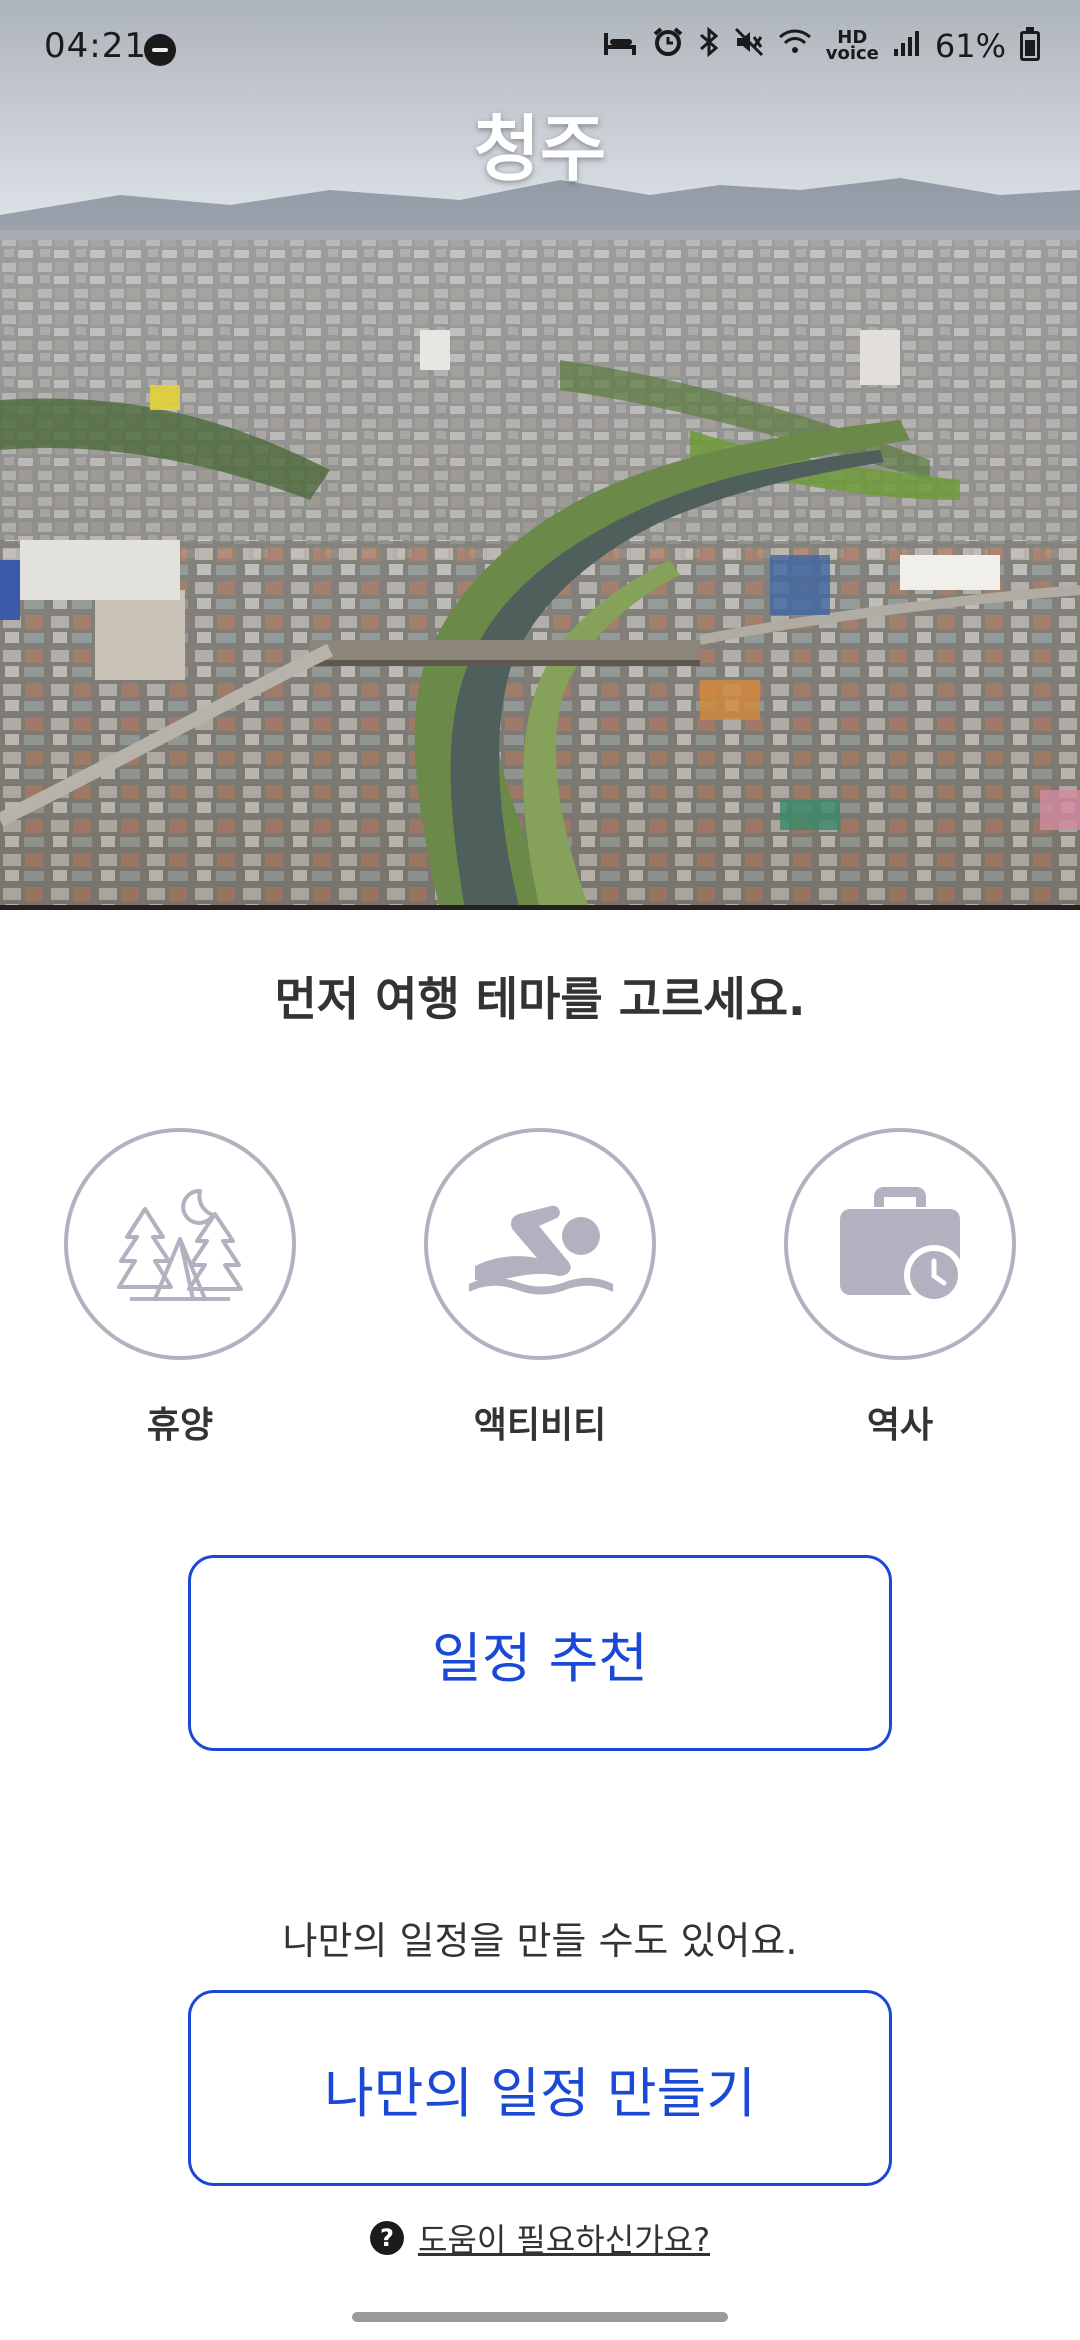 The width and height of the screenshot is (1080, 2340). What do you see at coordinates (907, 46) in the screenshot?
I see `signal-icon` at bounding box center [907, 46].